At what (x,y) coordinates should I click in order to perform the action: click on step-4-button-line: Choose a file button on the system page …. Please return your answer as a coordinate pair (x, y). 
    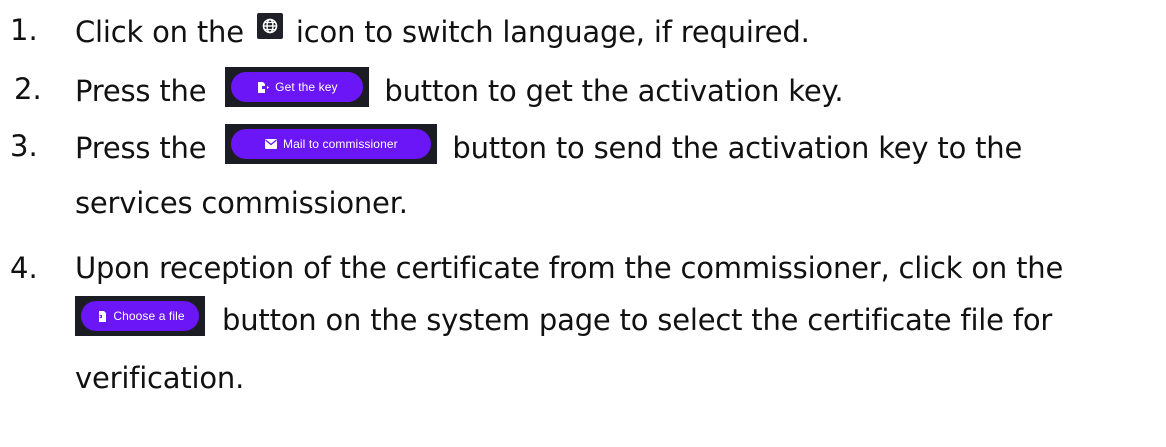
    Looking at the image, I should click on (564, 318).